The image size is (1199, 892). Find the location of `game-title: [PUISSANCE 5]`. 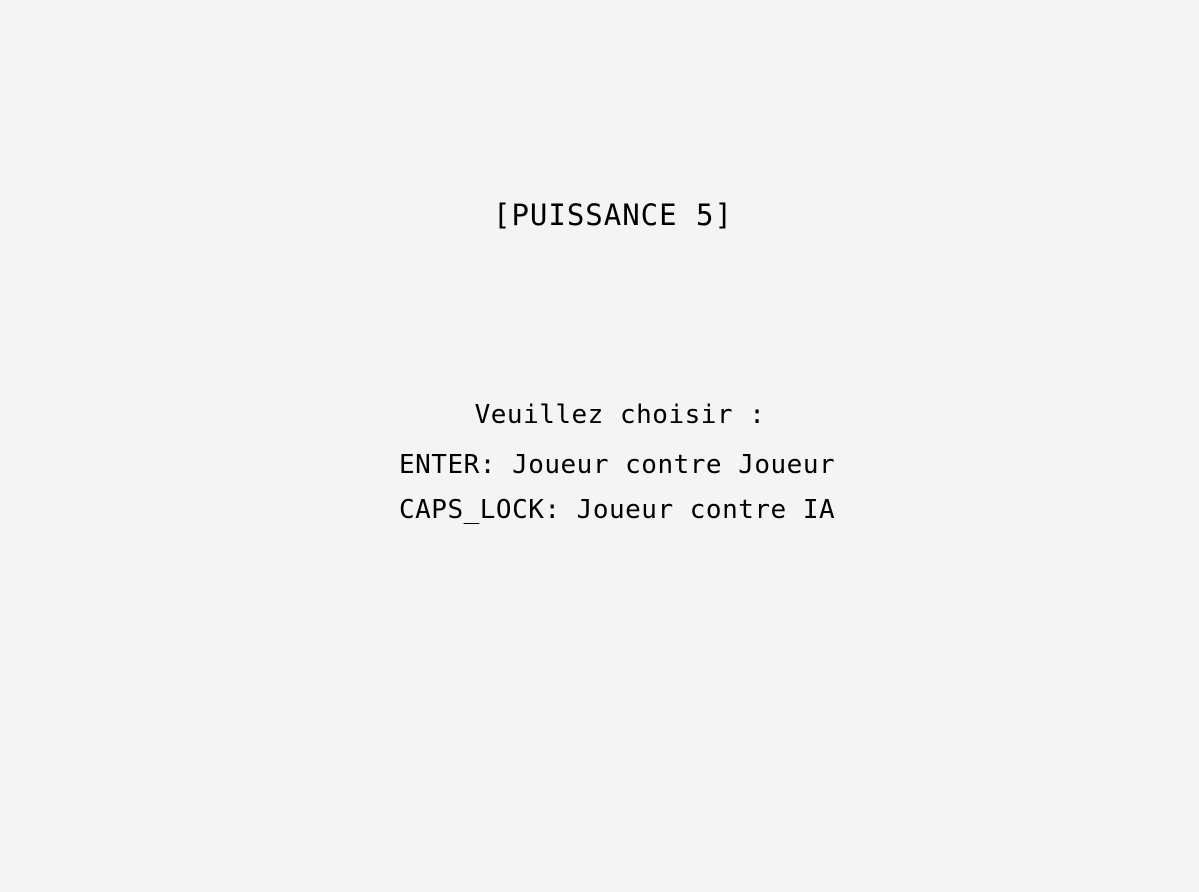

game-title: [PUISSANCE 5] is located at coordinates (613, 215).